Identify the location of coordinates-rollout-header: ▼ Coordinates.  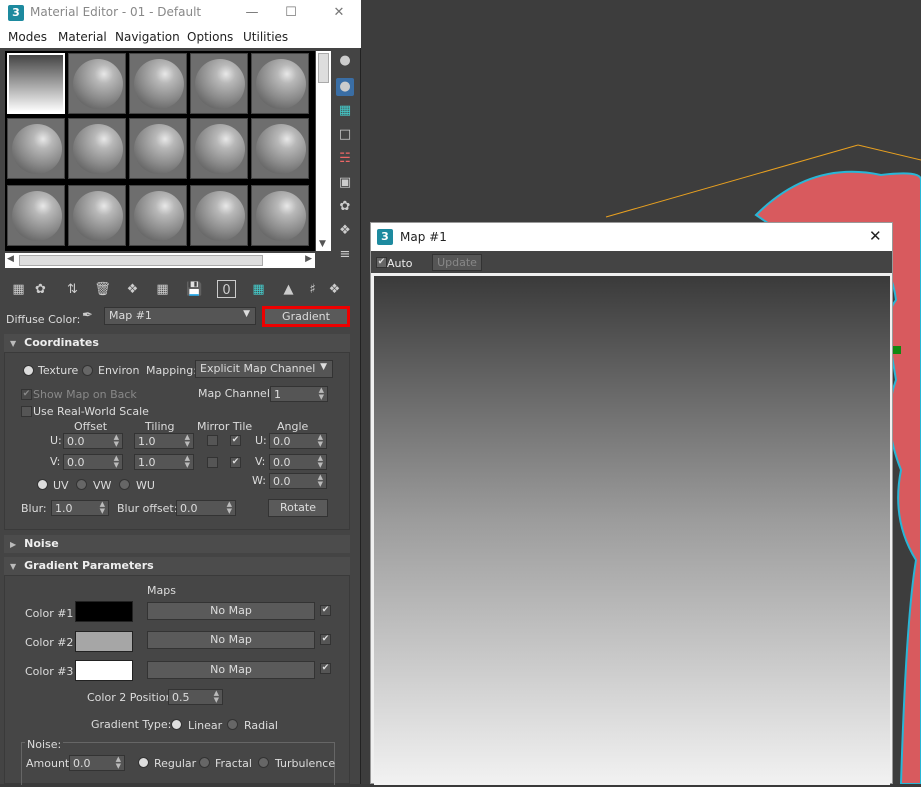
(177, 343).